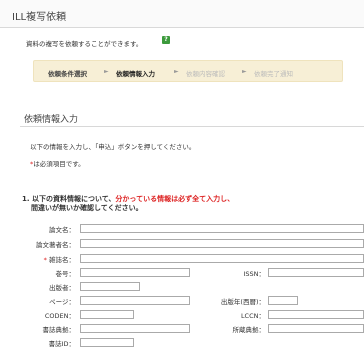 Image resolution: width=364 pixels, height=360 pixels. I want to click on section-title: 依頼情報入力, so click(51, 120).